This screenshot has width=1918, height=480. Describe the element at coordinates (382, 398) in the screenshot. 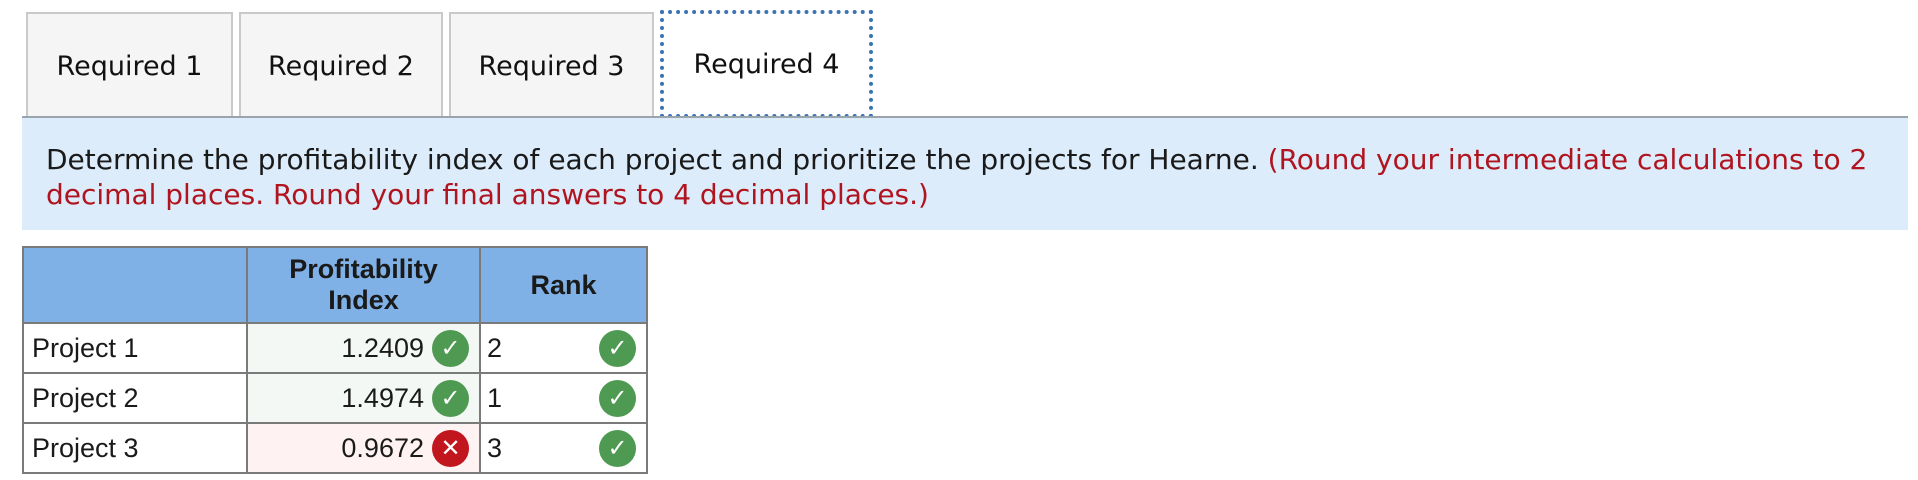

I see `pi-value: 1.4974` at that location.